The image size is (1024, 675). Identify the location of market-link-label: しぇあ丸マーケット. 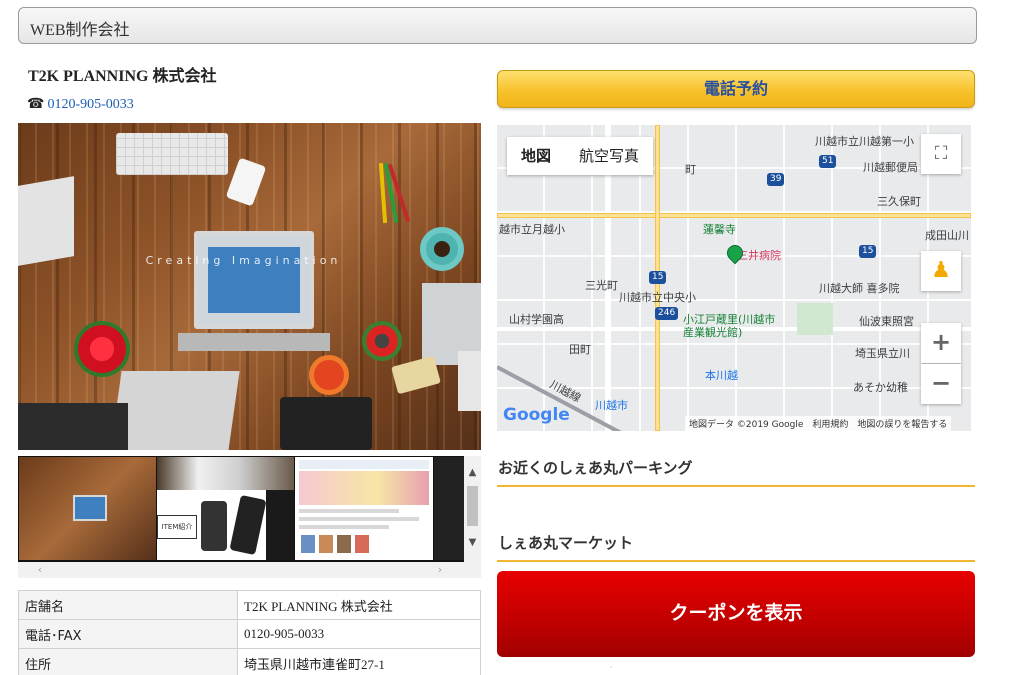
(566, 543).